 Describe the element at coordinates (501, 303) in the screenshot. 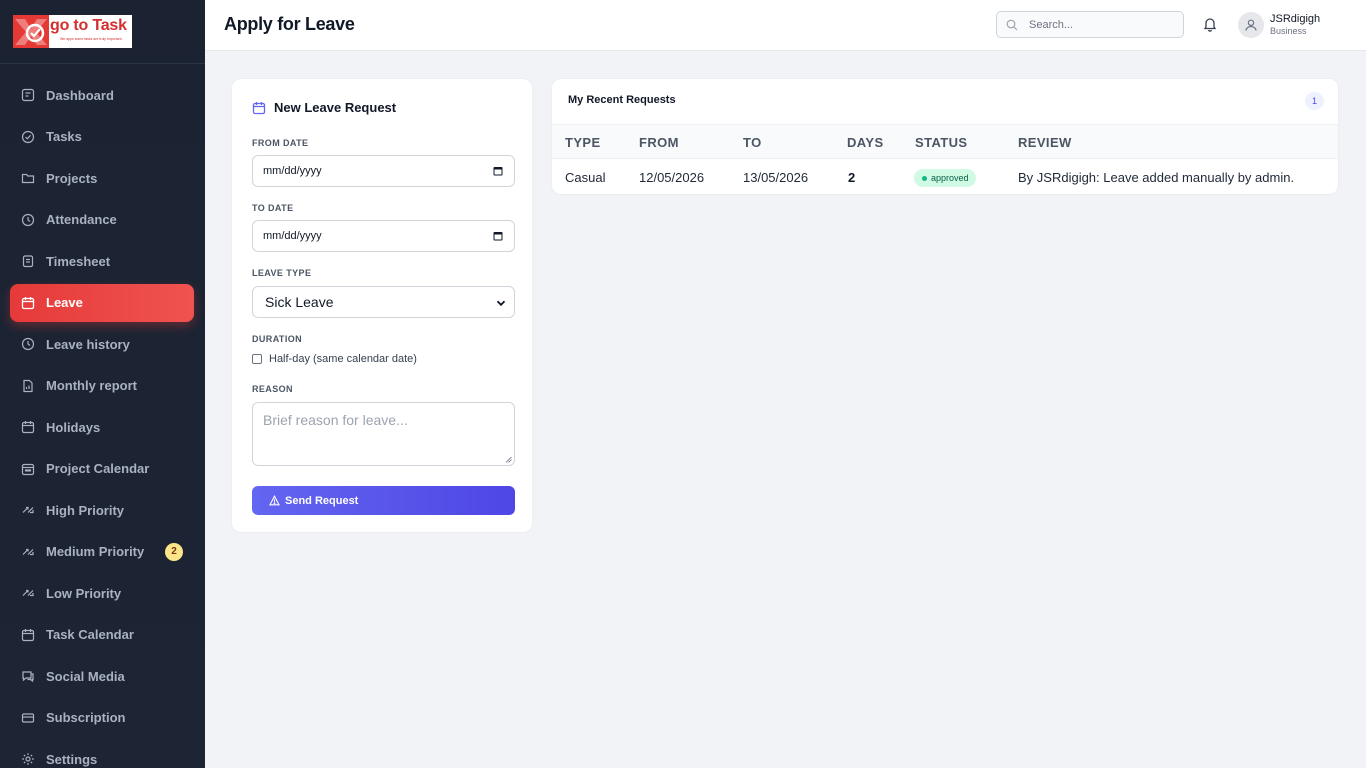

I see `chevron-down-icon` at that location.